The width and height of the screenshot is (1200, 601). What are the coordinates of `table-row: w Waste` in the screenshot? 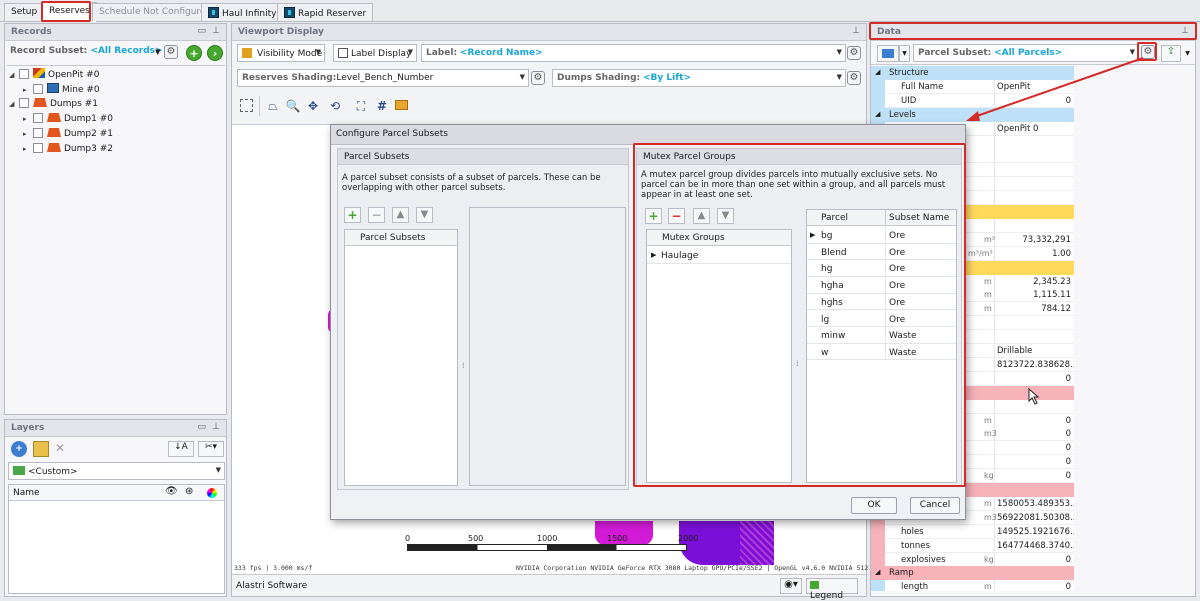 It's located at (881, 352).